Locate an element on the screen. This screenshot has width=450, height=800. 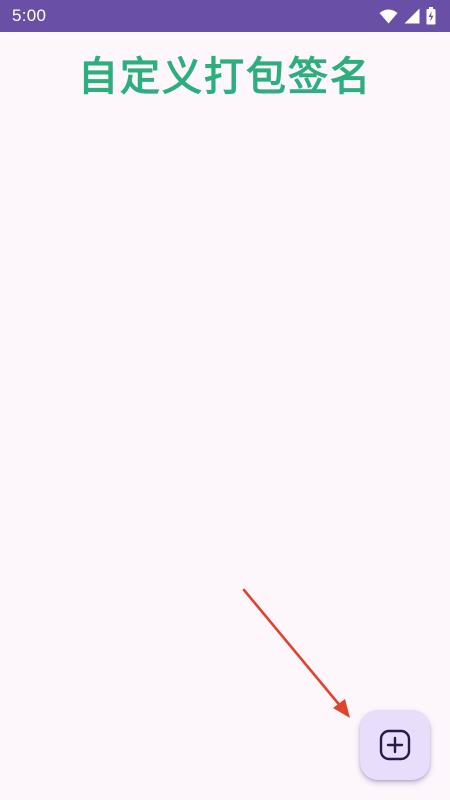
add-box-icon is located at coordinates (395, 745).